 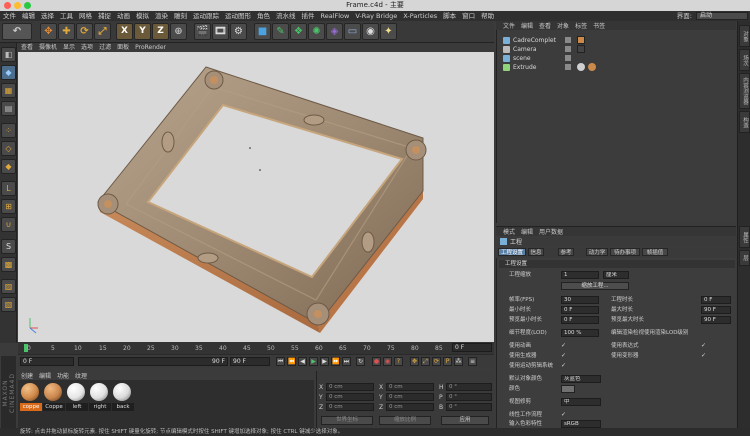 I want to click on object-menu-tags: 标签, so click(x=581, y=25).